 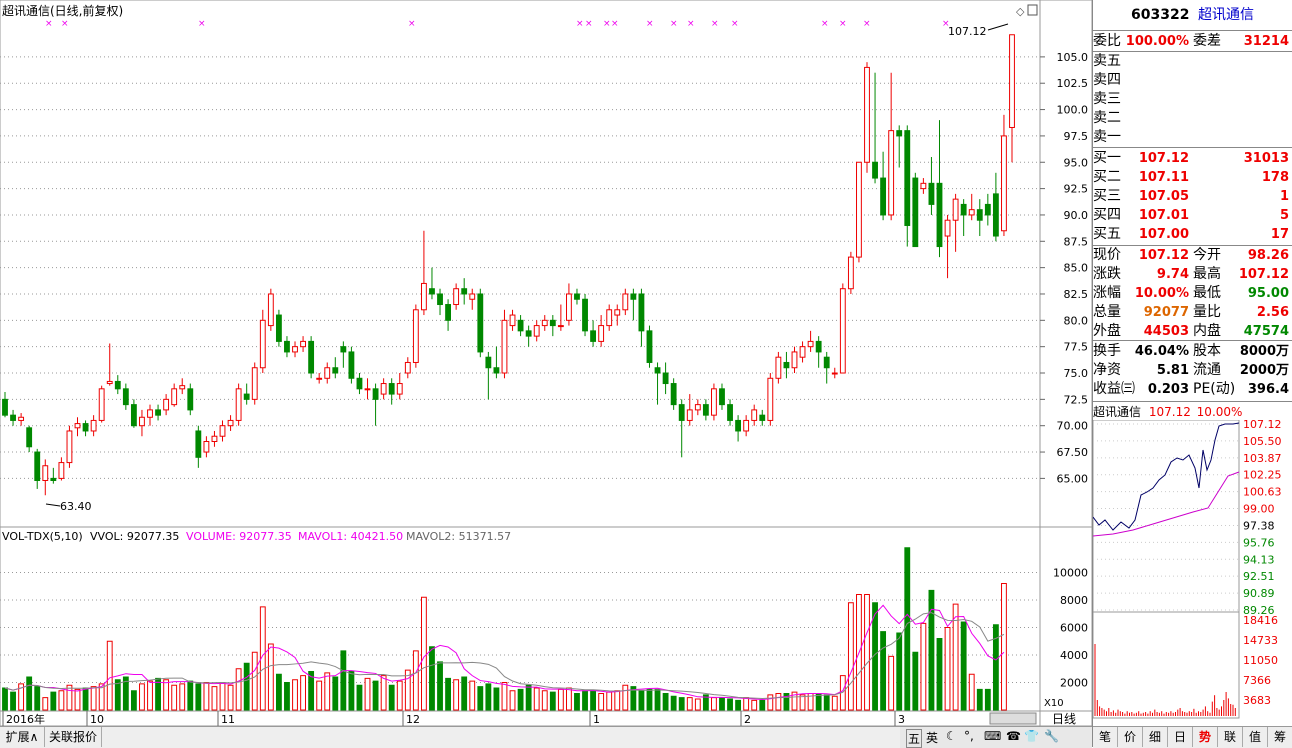 What do you see at coordinates (914, 738) in the screenshot?
I see `five-icon: 五` at bounding box center [914, 738].